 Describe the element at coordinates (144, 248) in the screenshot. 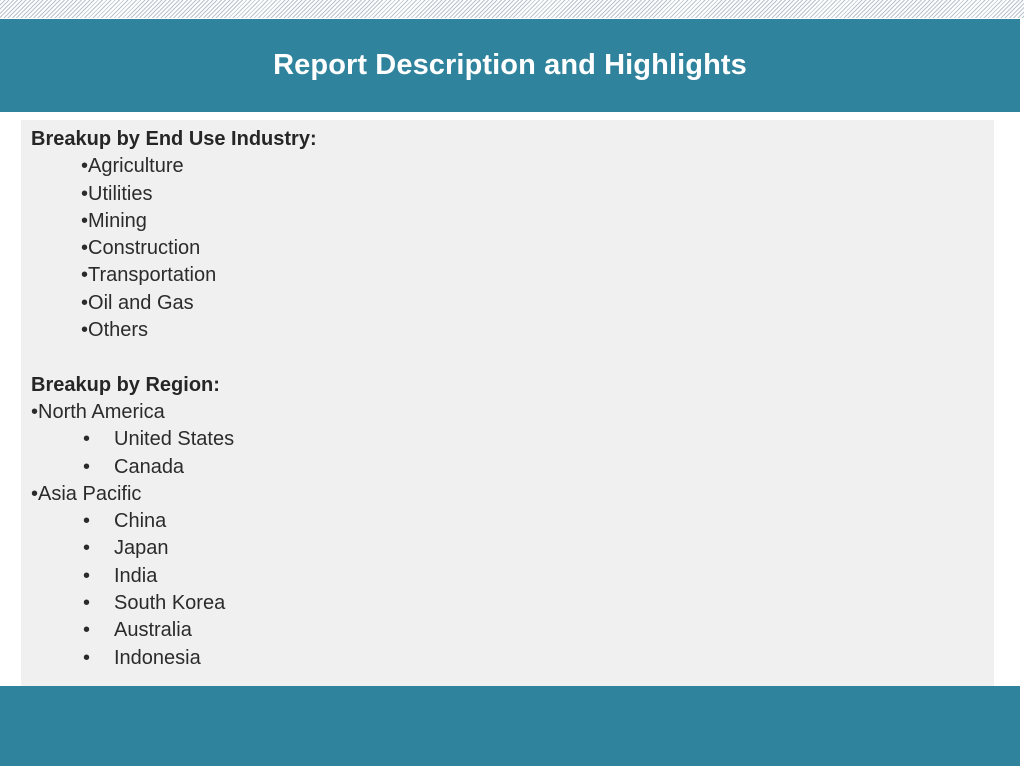

I see `end-use-item-label: Construction` at that location.